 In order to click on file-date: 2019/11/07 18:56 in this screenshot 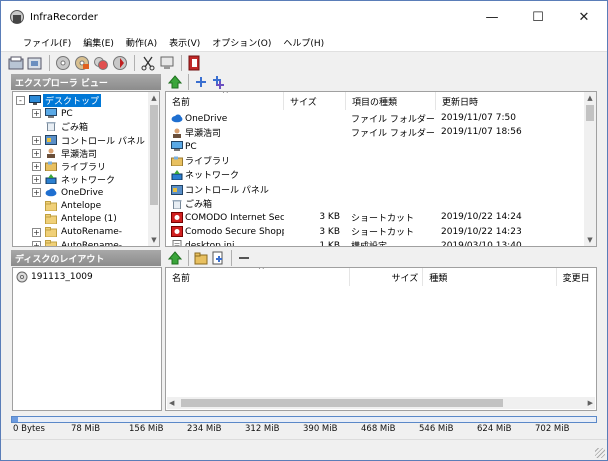, I will do `click(481, 132)`.